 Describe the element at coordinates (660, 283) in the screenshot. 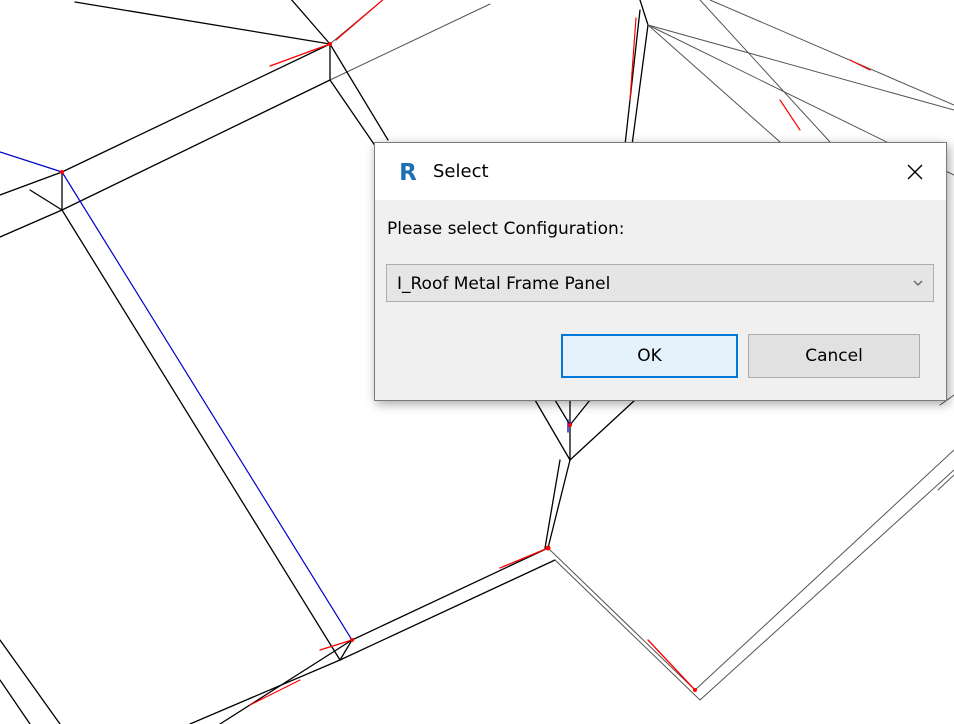

I see `configuration-dropdown: I_Roof Metal Frame Panel` at that location.